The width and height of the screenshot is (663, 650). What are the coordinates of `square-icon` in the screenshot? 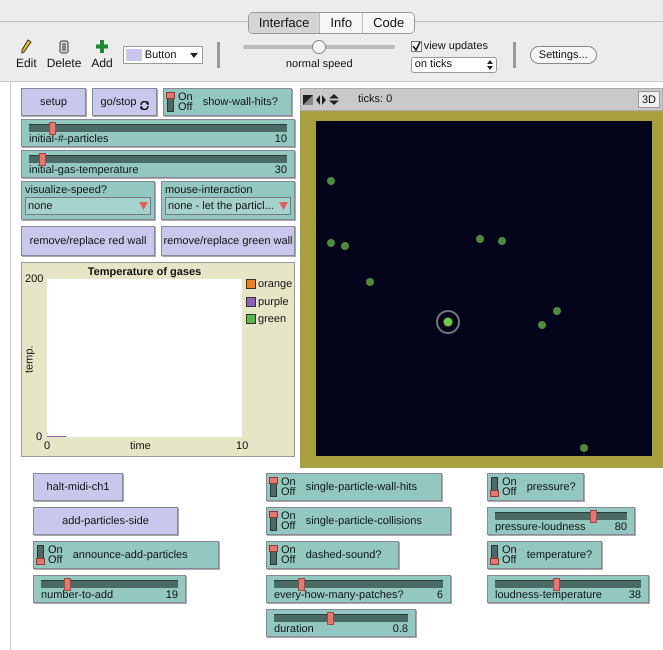 It's located at (308, 99).